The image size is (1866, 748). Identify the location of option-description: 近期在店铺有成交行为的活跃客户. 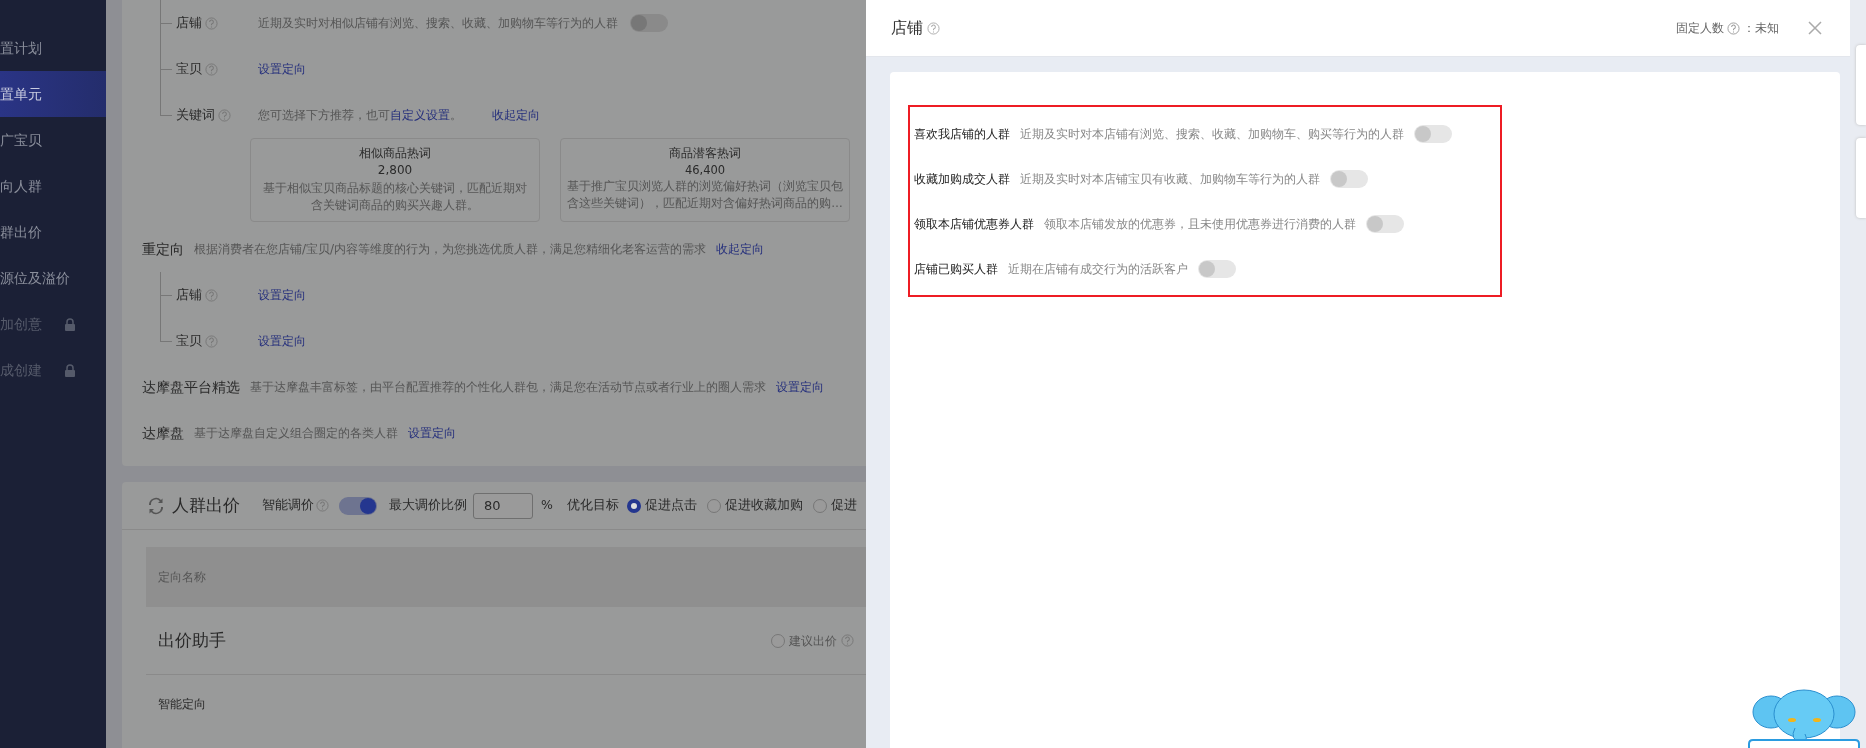
(1098, 269).